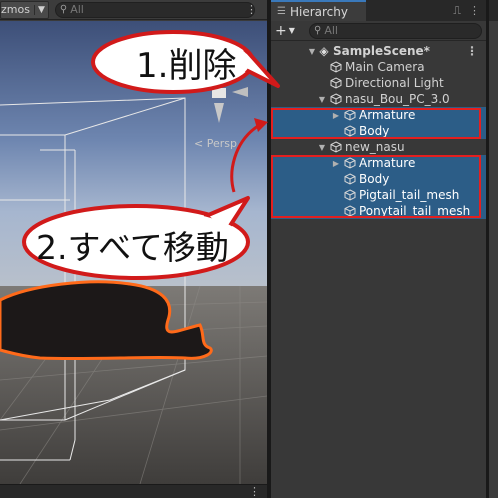  What do you see at coordinates (376, 186) in the screenshot?
I see `move-highlight-box` at bounding box center [376, 186].